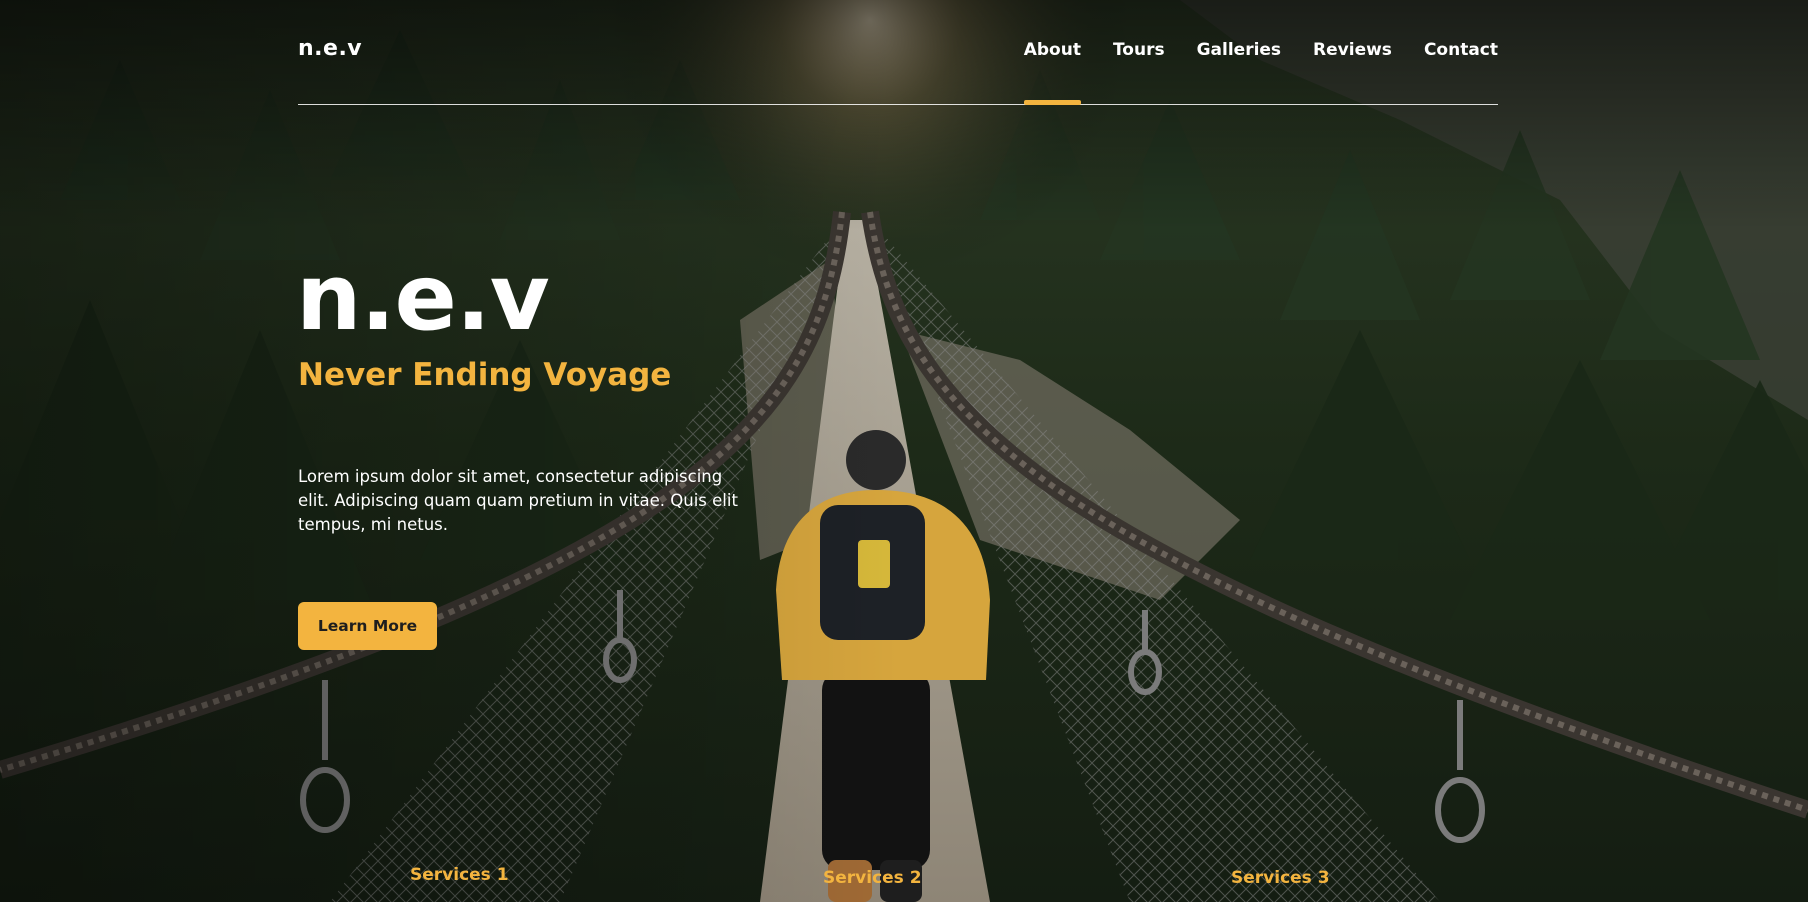 The image size is (1808, 902). Describe the element at coordinates (459, 875) in the screenshot. I see `services-1-link: Services 1` at that location.